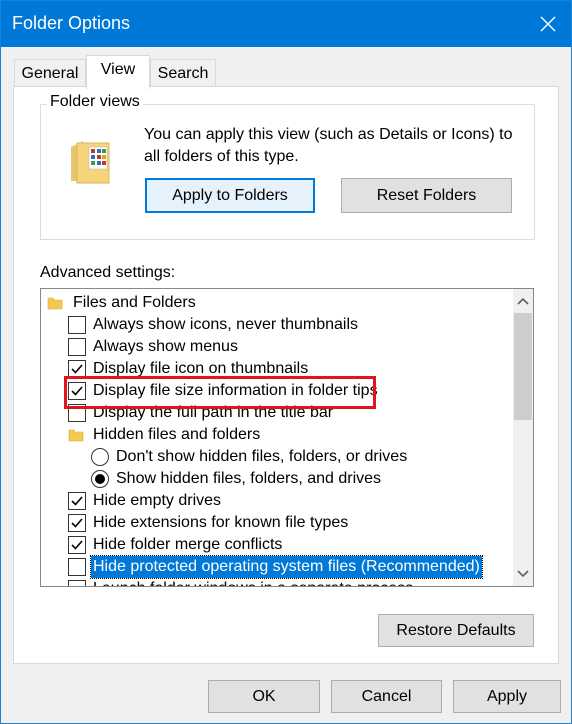 The width and height of the screenshot is (572, 724). I want to click on tab-general: General, so click(50, 74).